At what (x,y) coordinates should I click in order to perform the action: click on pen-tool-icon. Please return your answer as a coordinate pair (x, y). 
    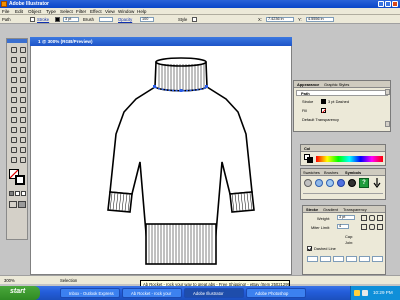
    Looking at the image, I should click on (13, 69).